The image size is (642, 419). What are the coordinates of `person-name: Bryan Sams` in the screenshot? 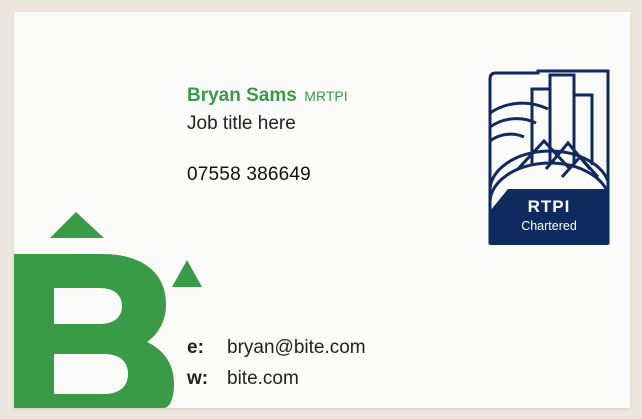 It's located at (242, 95).